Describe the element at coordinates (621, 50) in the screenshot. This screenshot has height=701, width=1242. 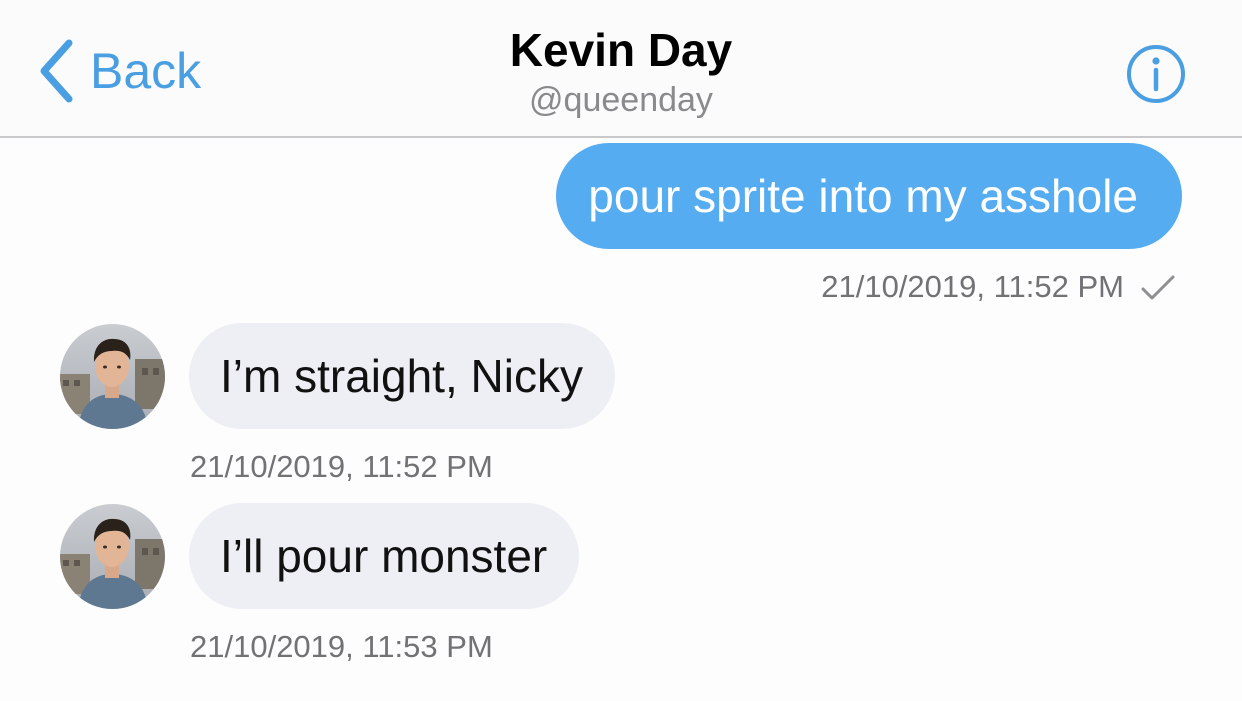
I see `contact-name: Kevin Day` at that location.